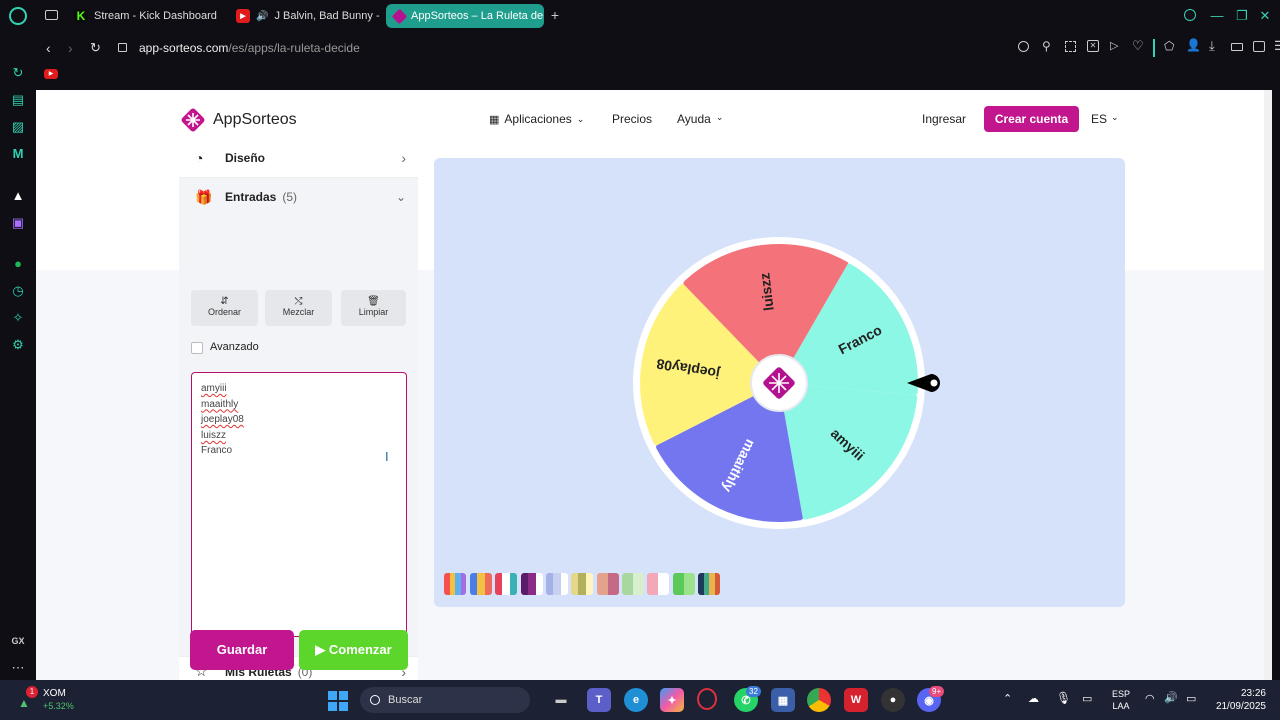 The image size is (1280, 720). I want to click on workspaces-icon: ▨, so click(18, 127).